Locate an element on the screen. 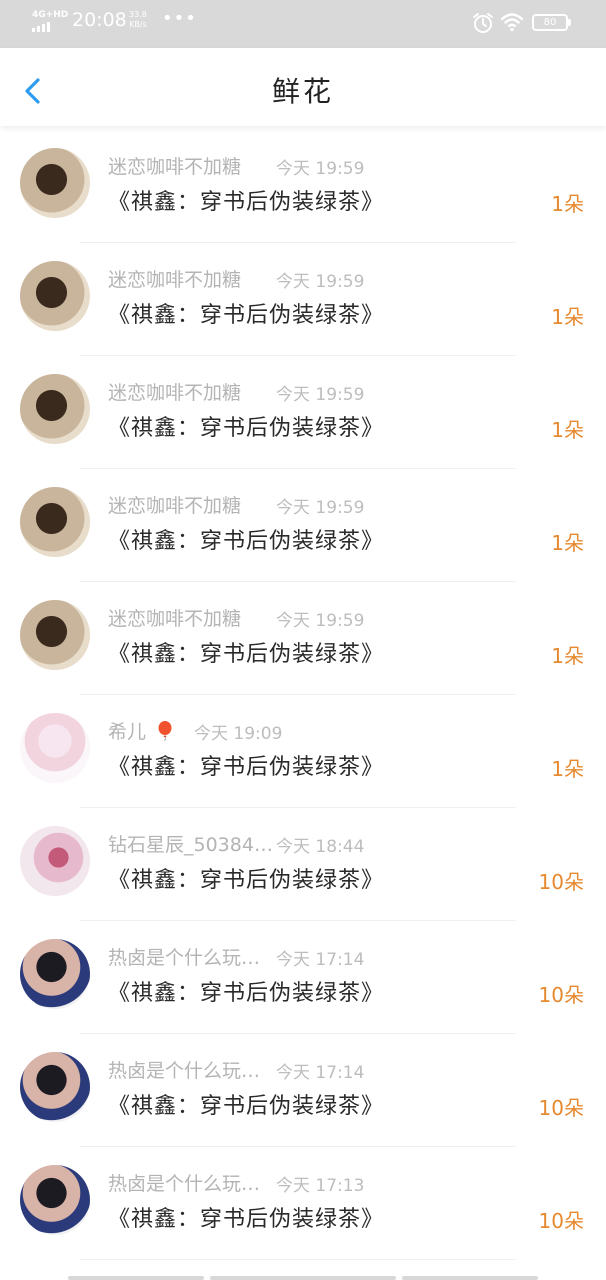 Image resolution: width=606 pixels, height=1280 pixels. battery-icon: 80 is located at coordinates (552, 22).